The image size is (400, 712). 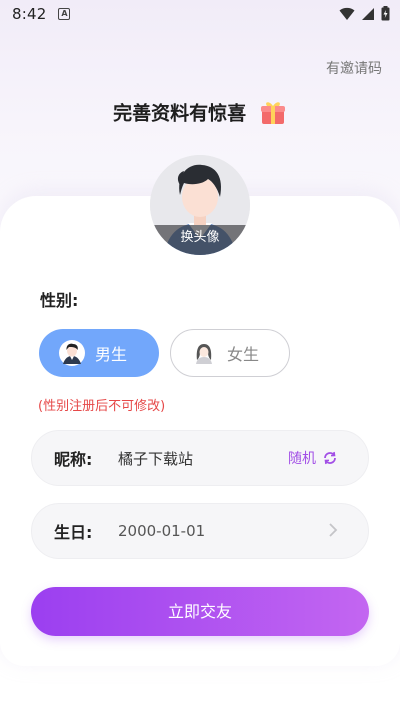 I want to click on gender-label: 性别:, so click(x=59, y=300).